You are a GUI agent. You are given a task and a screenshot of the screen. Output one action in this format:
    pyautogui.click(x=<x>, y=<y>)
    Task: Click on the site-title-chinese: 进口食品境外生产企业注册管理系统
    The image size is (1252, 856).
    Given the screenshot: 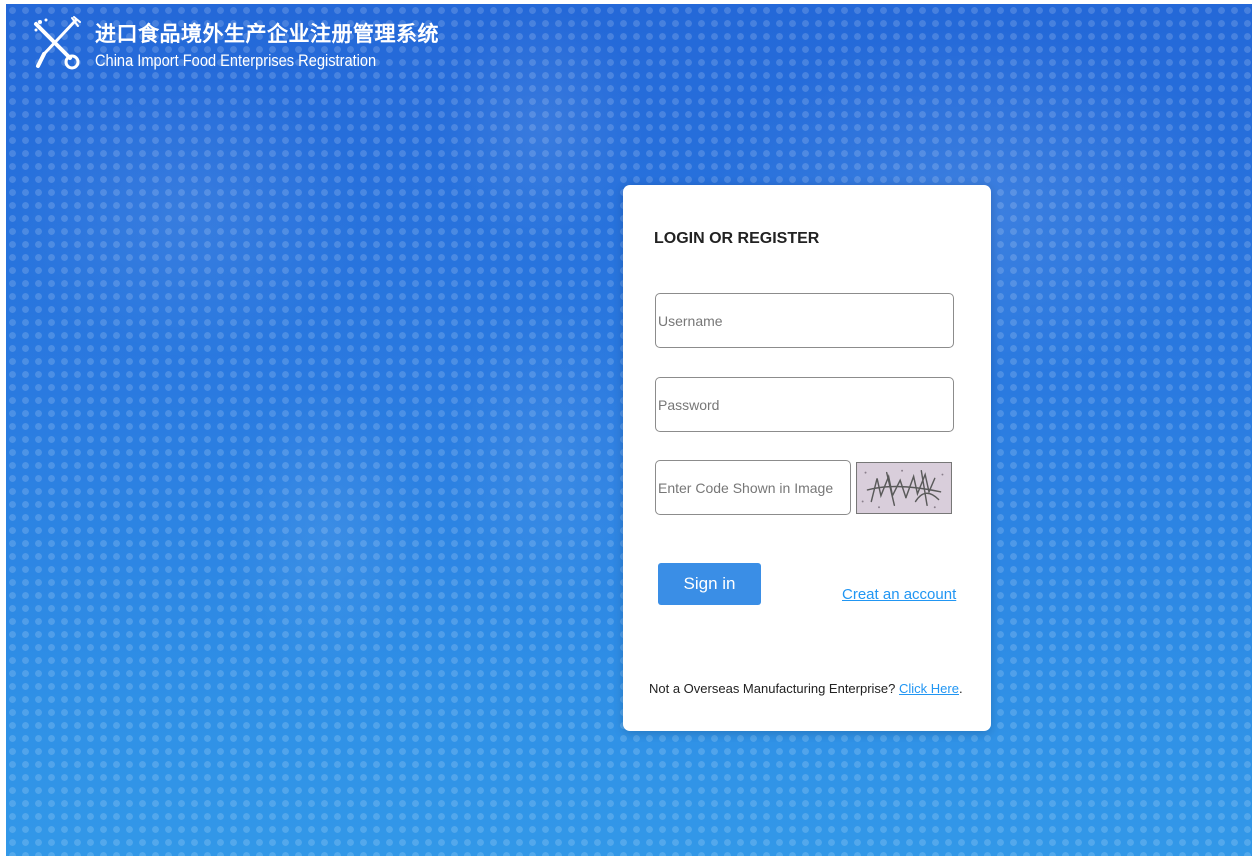 What is the action you would take?
    pyautogui.click(x=267, y=34)
    